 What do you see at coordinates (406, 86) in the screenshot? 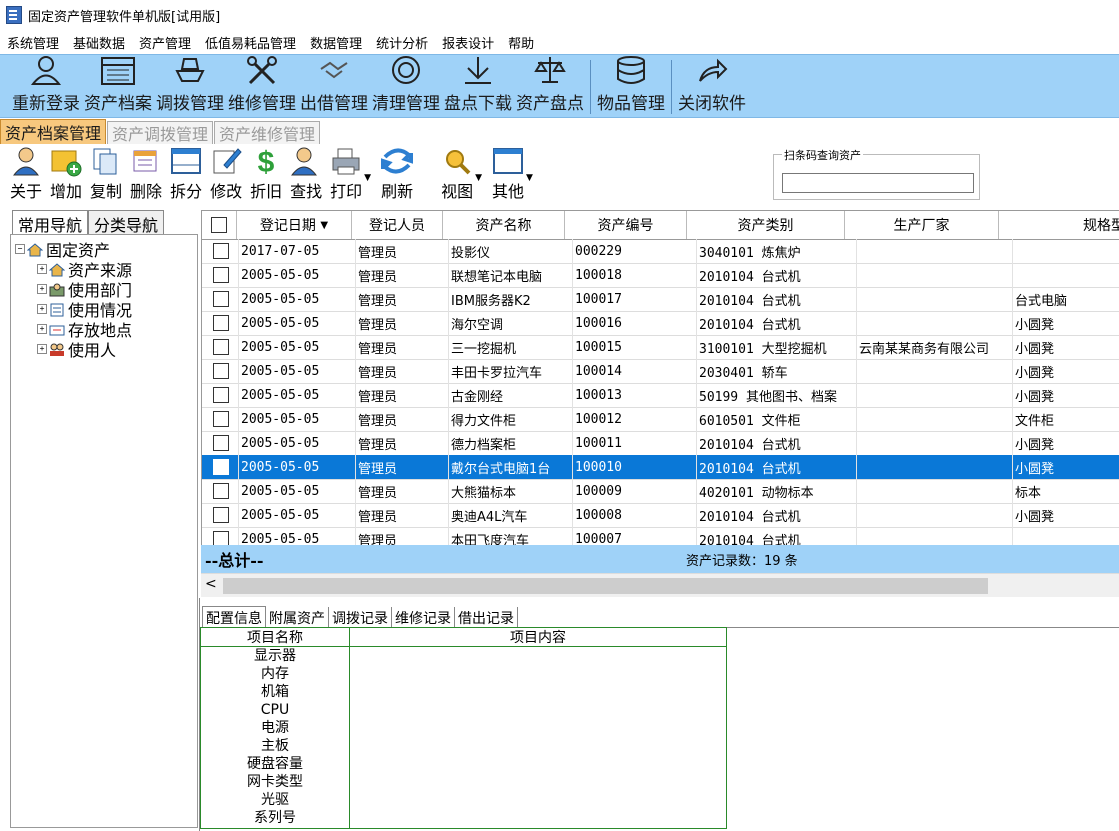
I see `clean-button: 清理管理` at bounding box center [406, 86].